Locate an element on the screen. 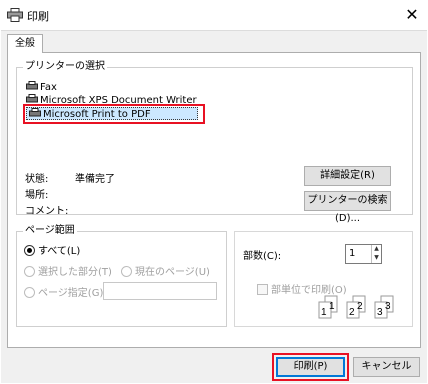 This screenshot has width=428, height=384. window-title: 印刷 is located at coordinates (38, 16).